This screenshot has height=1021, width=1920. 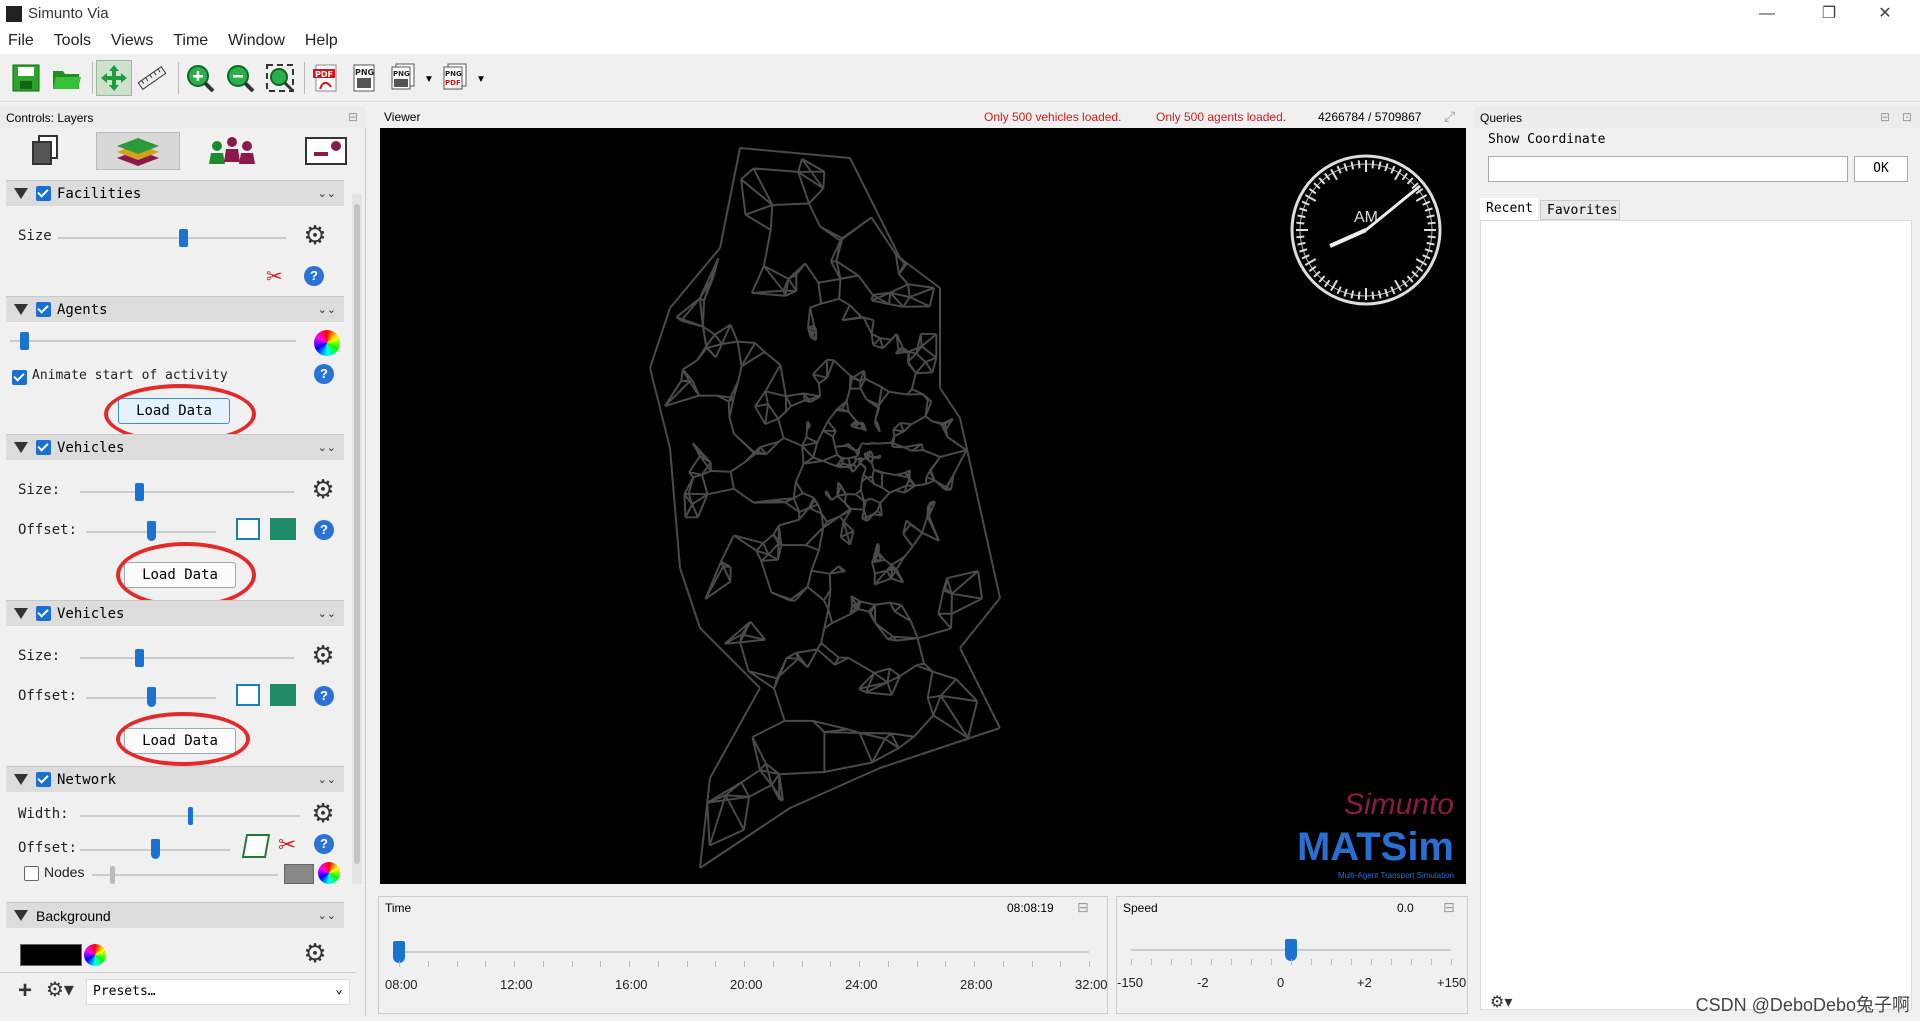 I want to click on pan-icon, so click(x=114, y=78).